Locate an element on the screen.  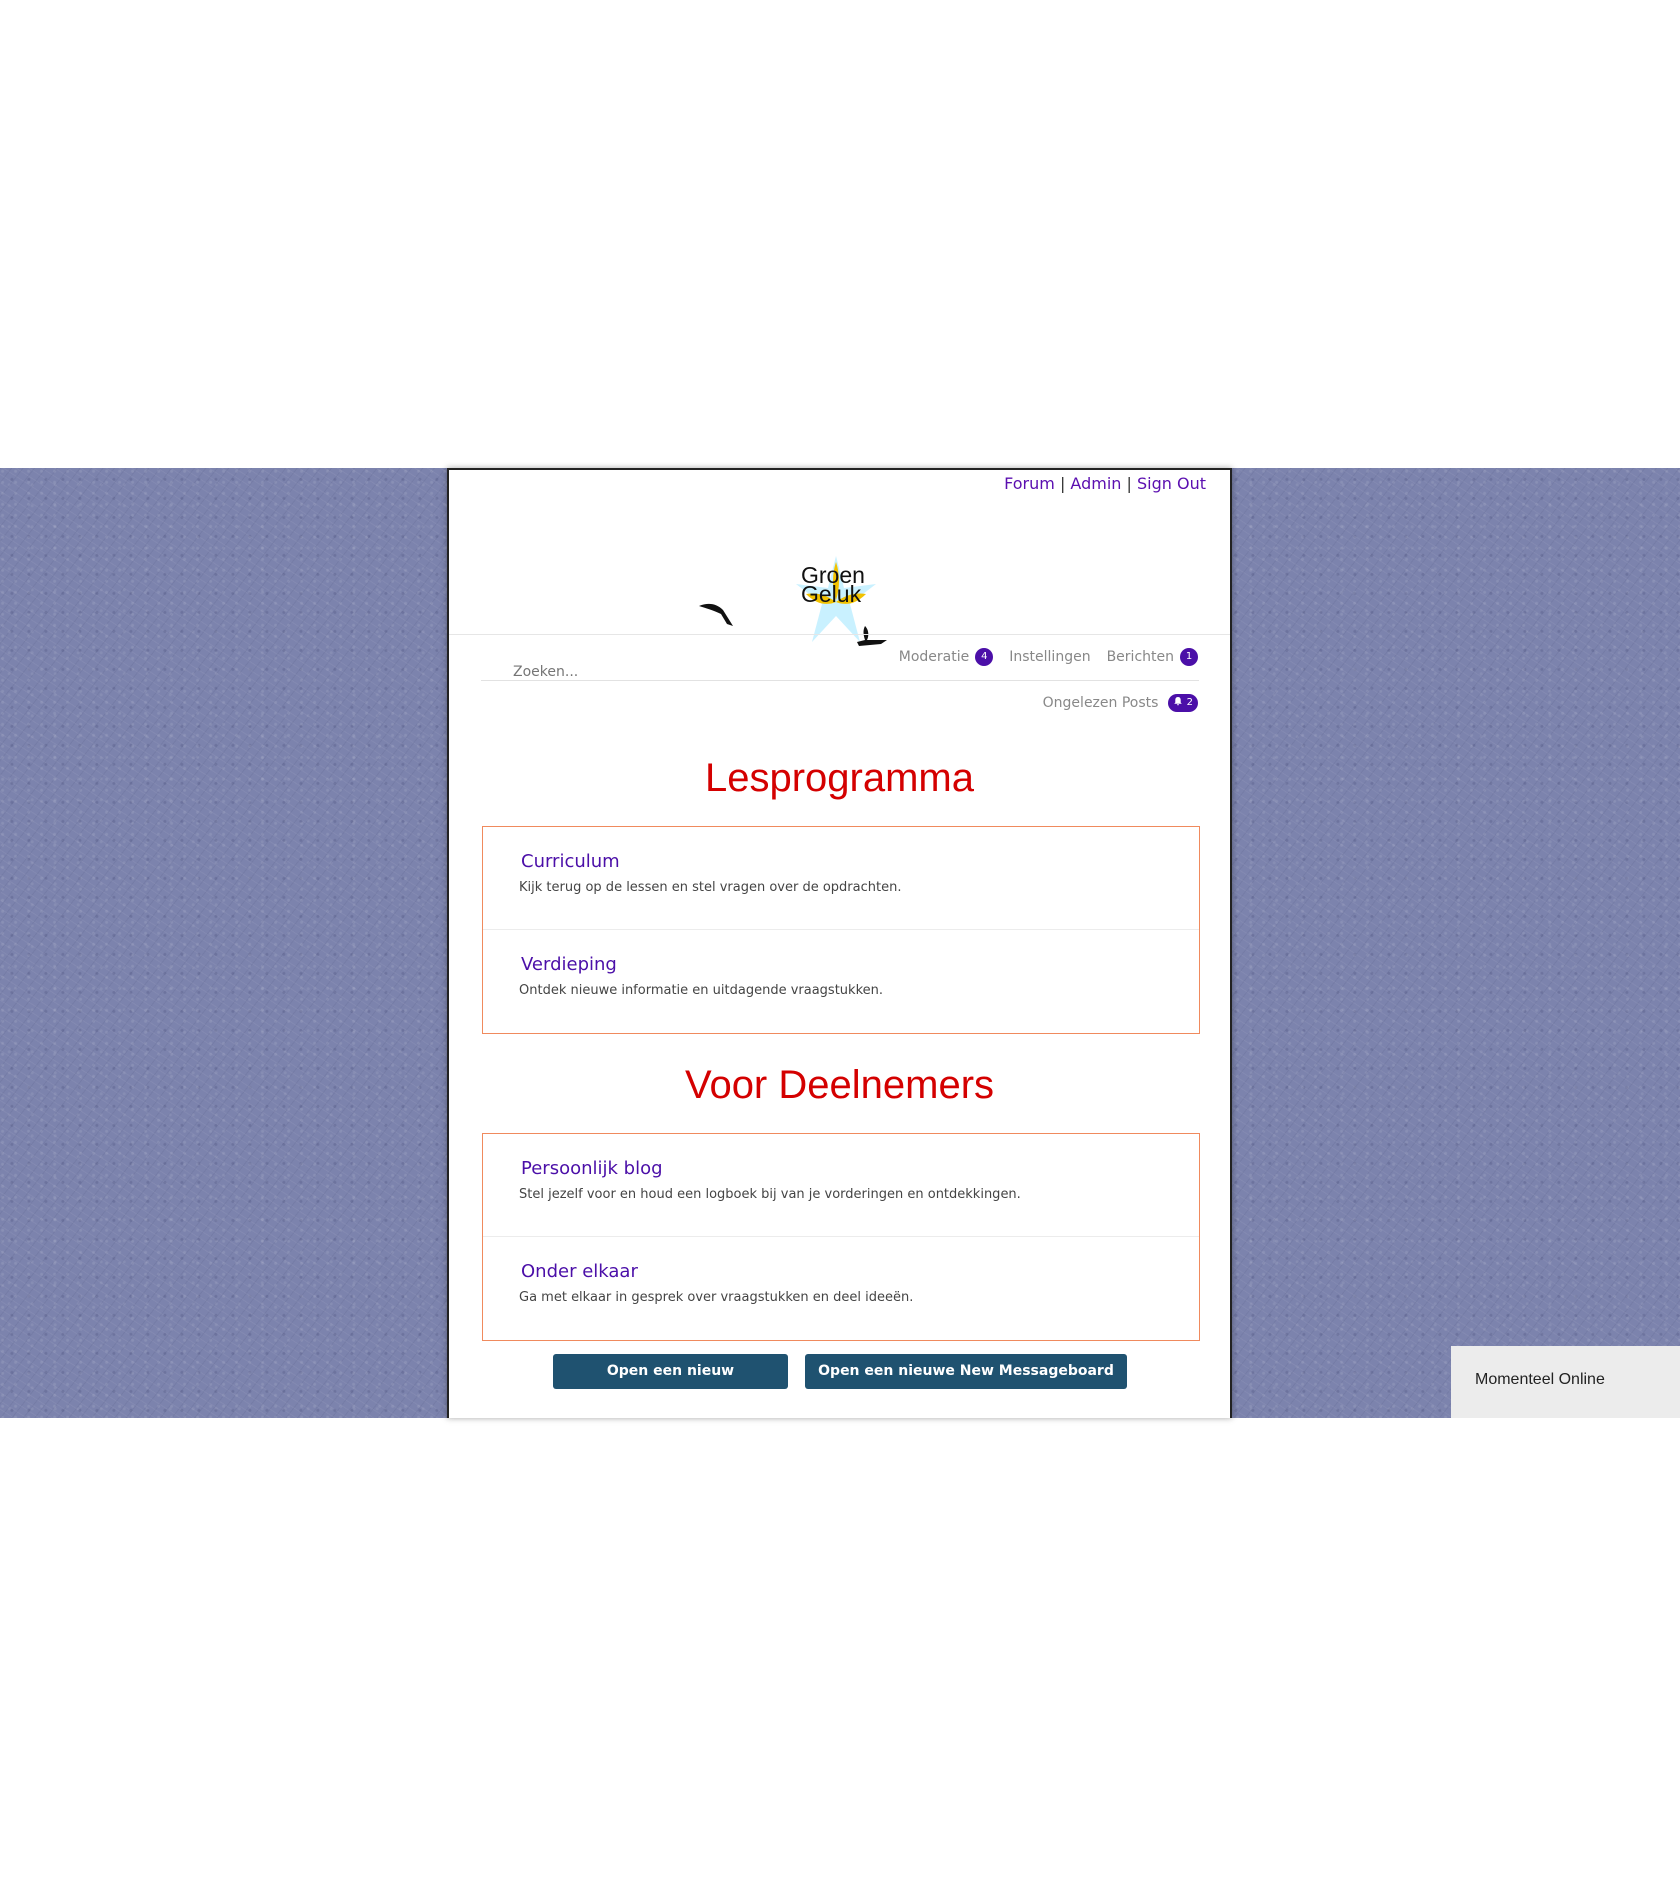
unread-posts-label: Ongelezen Posts is located at coordinates (1100, 703).